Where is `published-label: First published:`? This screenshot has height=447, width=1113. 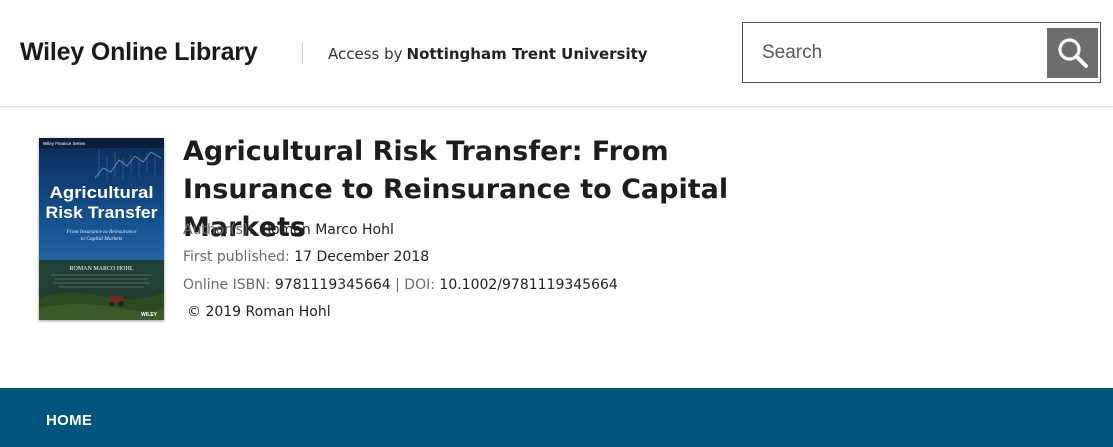 published-label: First published: is located at coordinates (236, 257).